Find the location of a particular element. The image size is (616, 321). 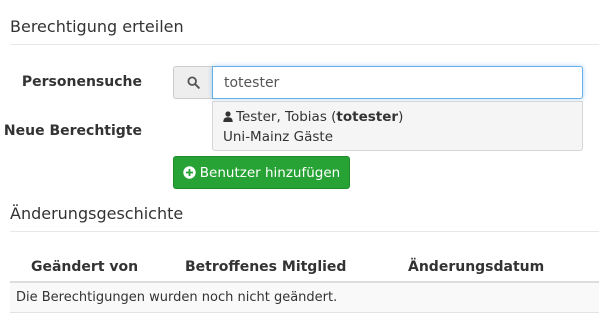

search-addon is located at coordinates (192, 82).